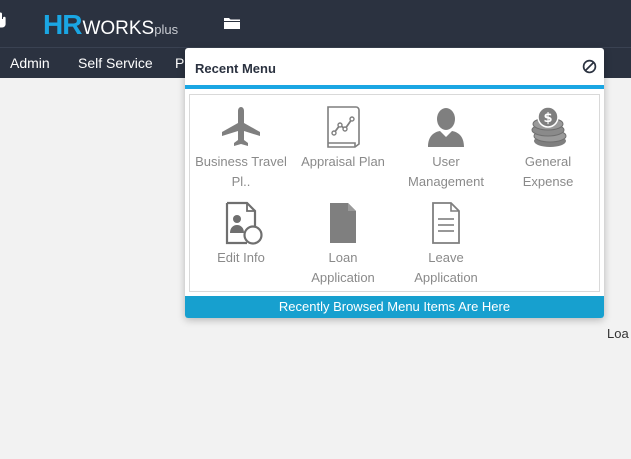 The image size is (631, 459). I want to click on user-icon, so click(446, 127).